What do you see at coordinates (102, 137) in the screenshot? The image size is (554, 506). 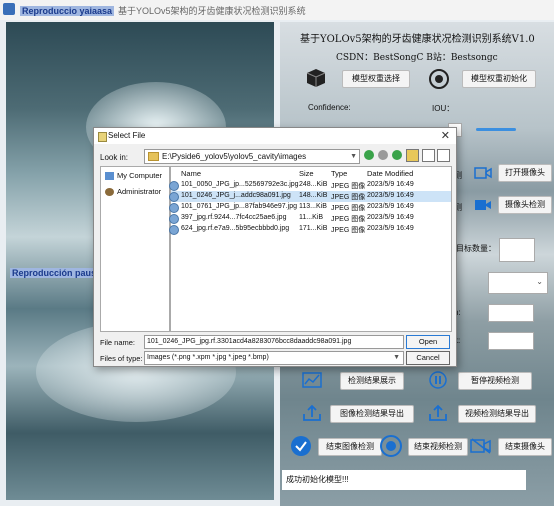 I see `dialog-icon` at bounding box center [102, 137].